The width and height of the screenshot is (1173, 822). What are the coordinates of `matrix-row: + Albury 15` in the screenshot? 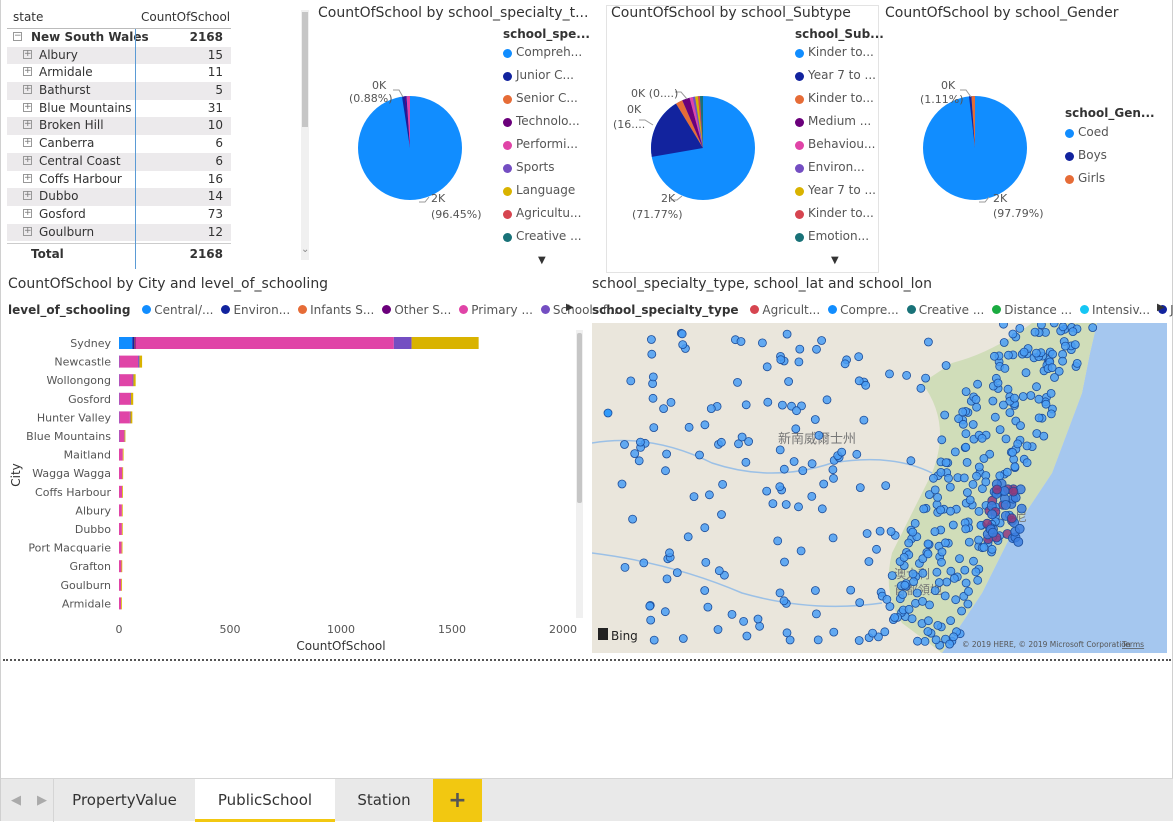 It's located at (119, 55).